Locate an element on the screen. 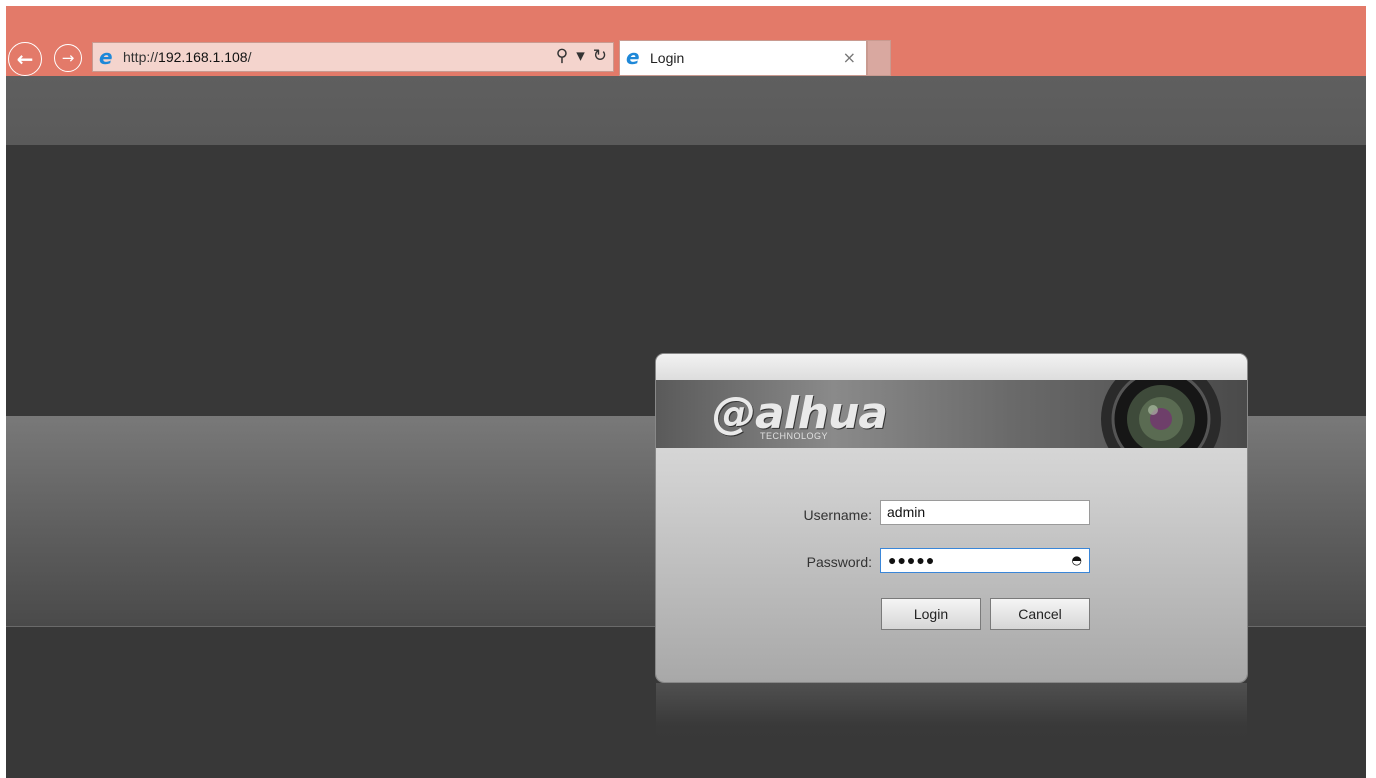  password-input: ●●●●● ◓ is located at coordinates (985, 560).